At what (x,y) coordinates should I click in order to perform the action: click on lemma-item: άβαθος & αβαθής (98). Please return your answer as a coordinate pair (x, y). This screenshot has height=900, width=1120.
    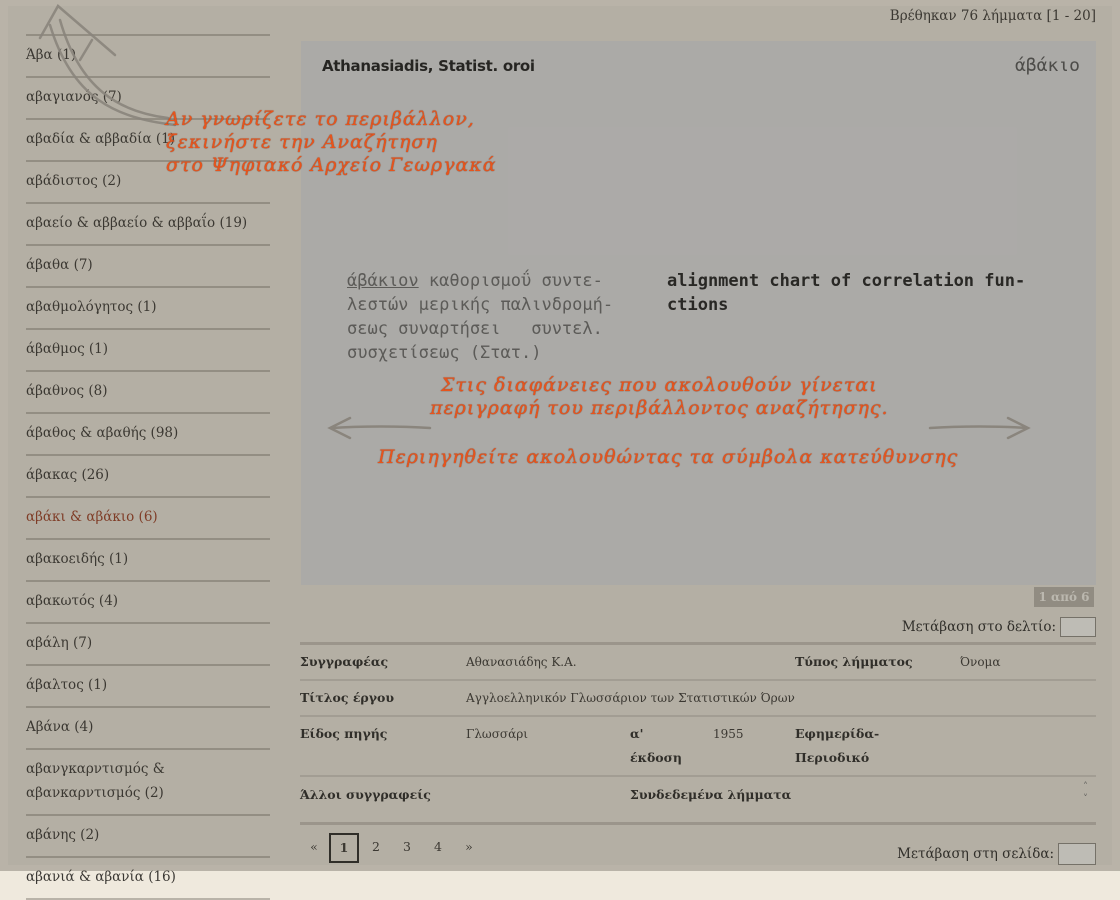
    Looking at the image, I should click on (148, 435).